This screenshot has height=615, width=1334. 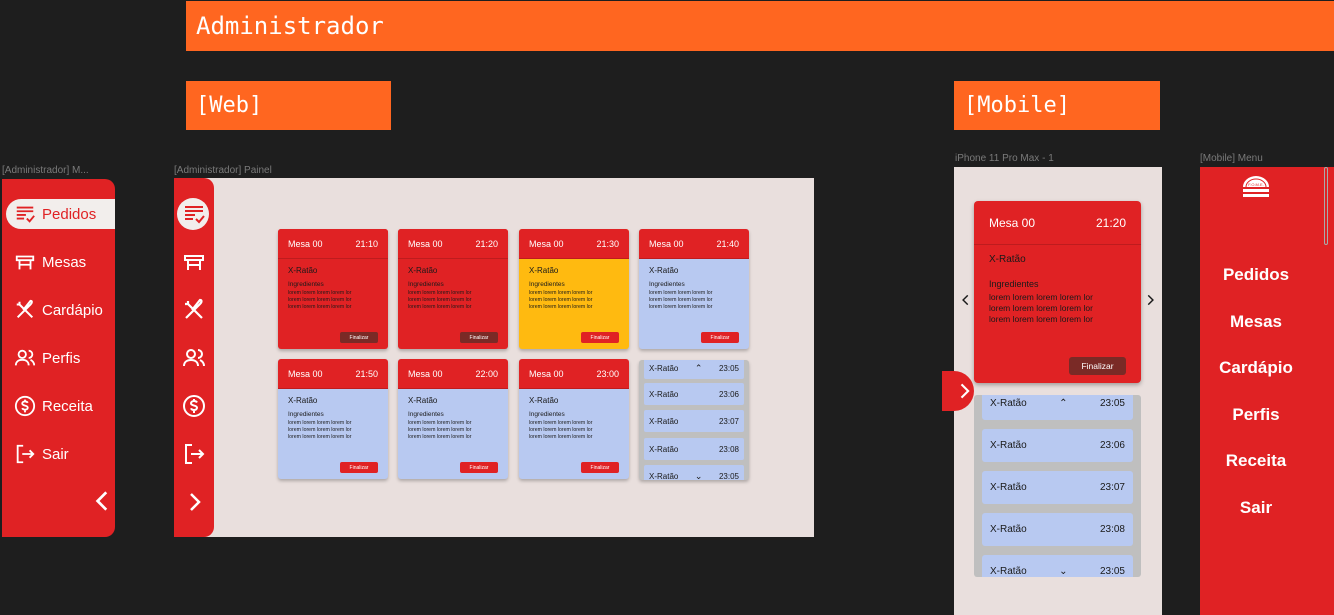 I want to click on mobile-menu-item-perfis: Perfis, so click(x=1256, y=415).